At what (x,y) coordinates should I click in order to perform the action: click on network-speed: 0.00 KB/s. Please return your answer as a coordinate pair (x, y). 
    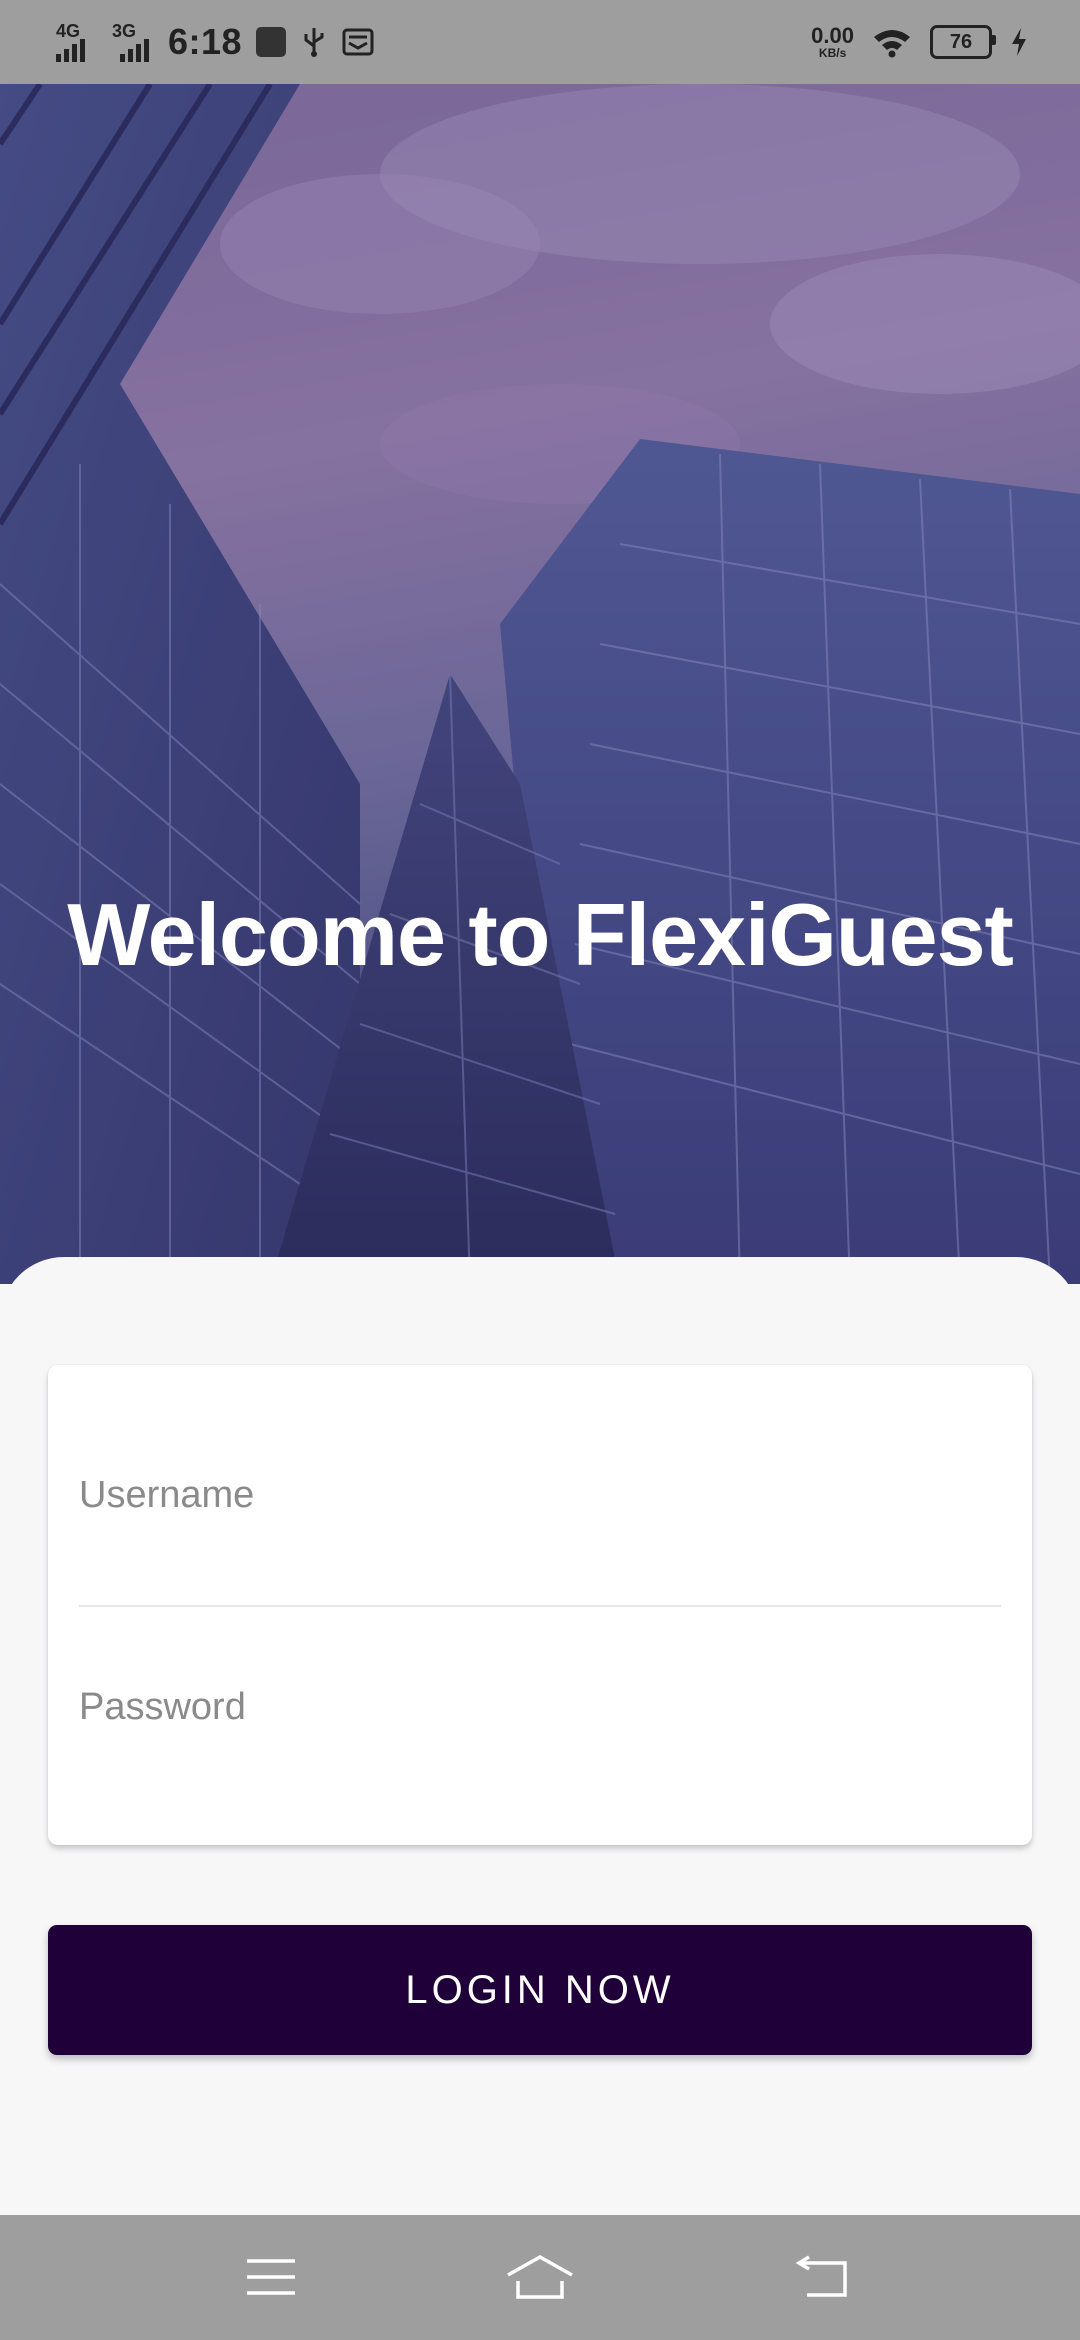
    Looking at the image, I should click on (832, 41).